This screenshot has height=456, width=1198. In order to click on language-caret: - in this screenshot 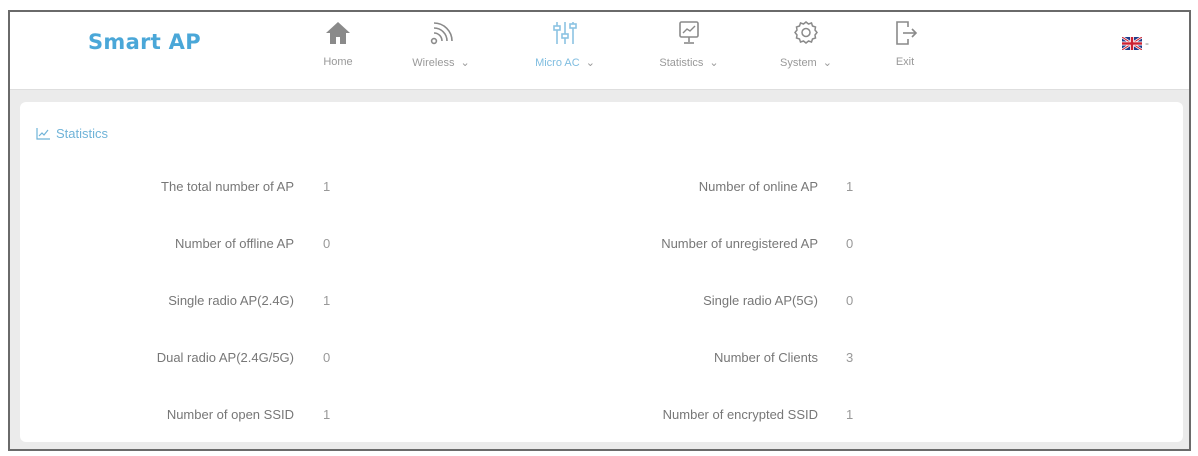, I will do `click(1147, 43)`.